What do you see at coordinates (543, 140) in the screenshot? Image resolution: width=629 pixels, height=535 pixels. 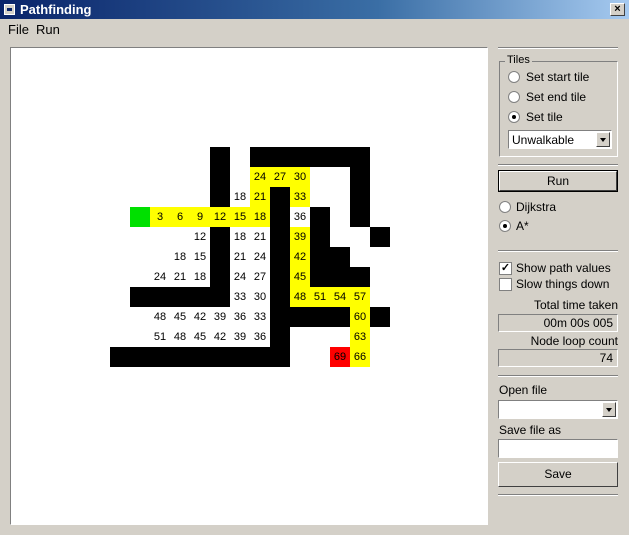 I see `tile-type-value: Unwalkable` at bounding box center [543, 140].